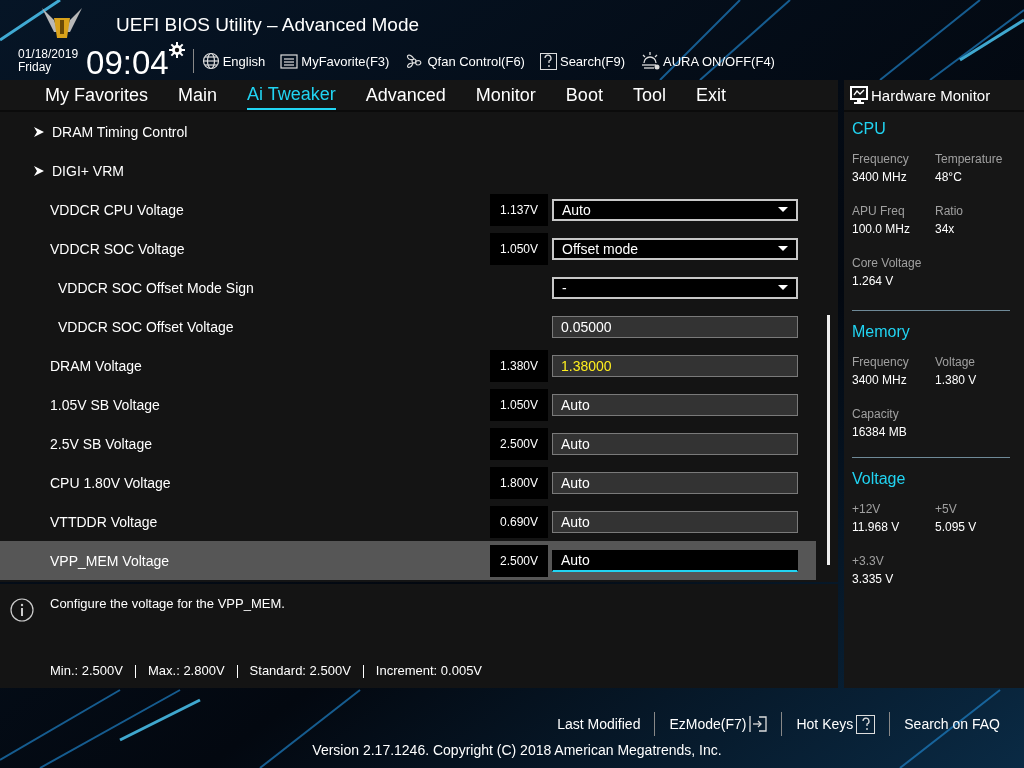 This screenshot has width=1024, height=768. I want to click on voltage-reading: 1.380V, so click(519, 365).